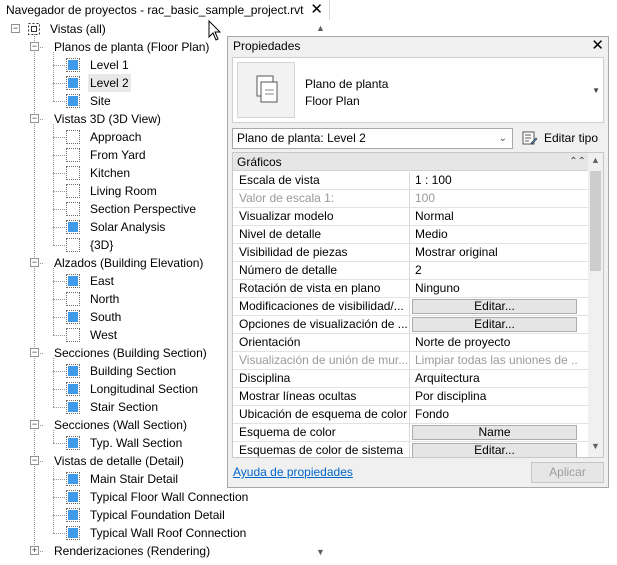 The height and width of the screenshot is (565, 617). I want to click on type-selector: Plano de planta Floor Plan ▼, so click(418, 90).